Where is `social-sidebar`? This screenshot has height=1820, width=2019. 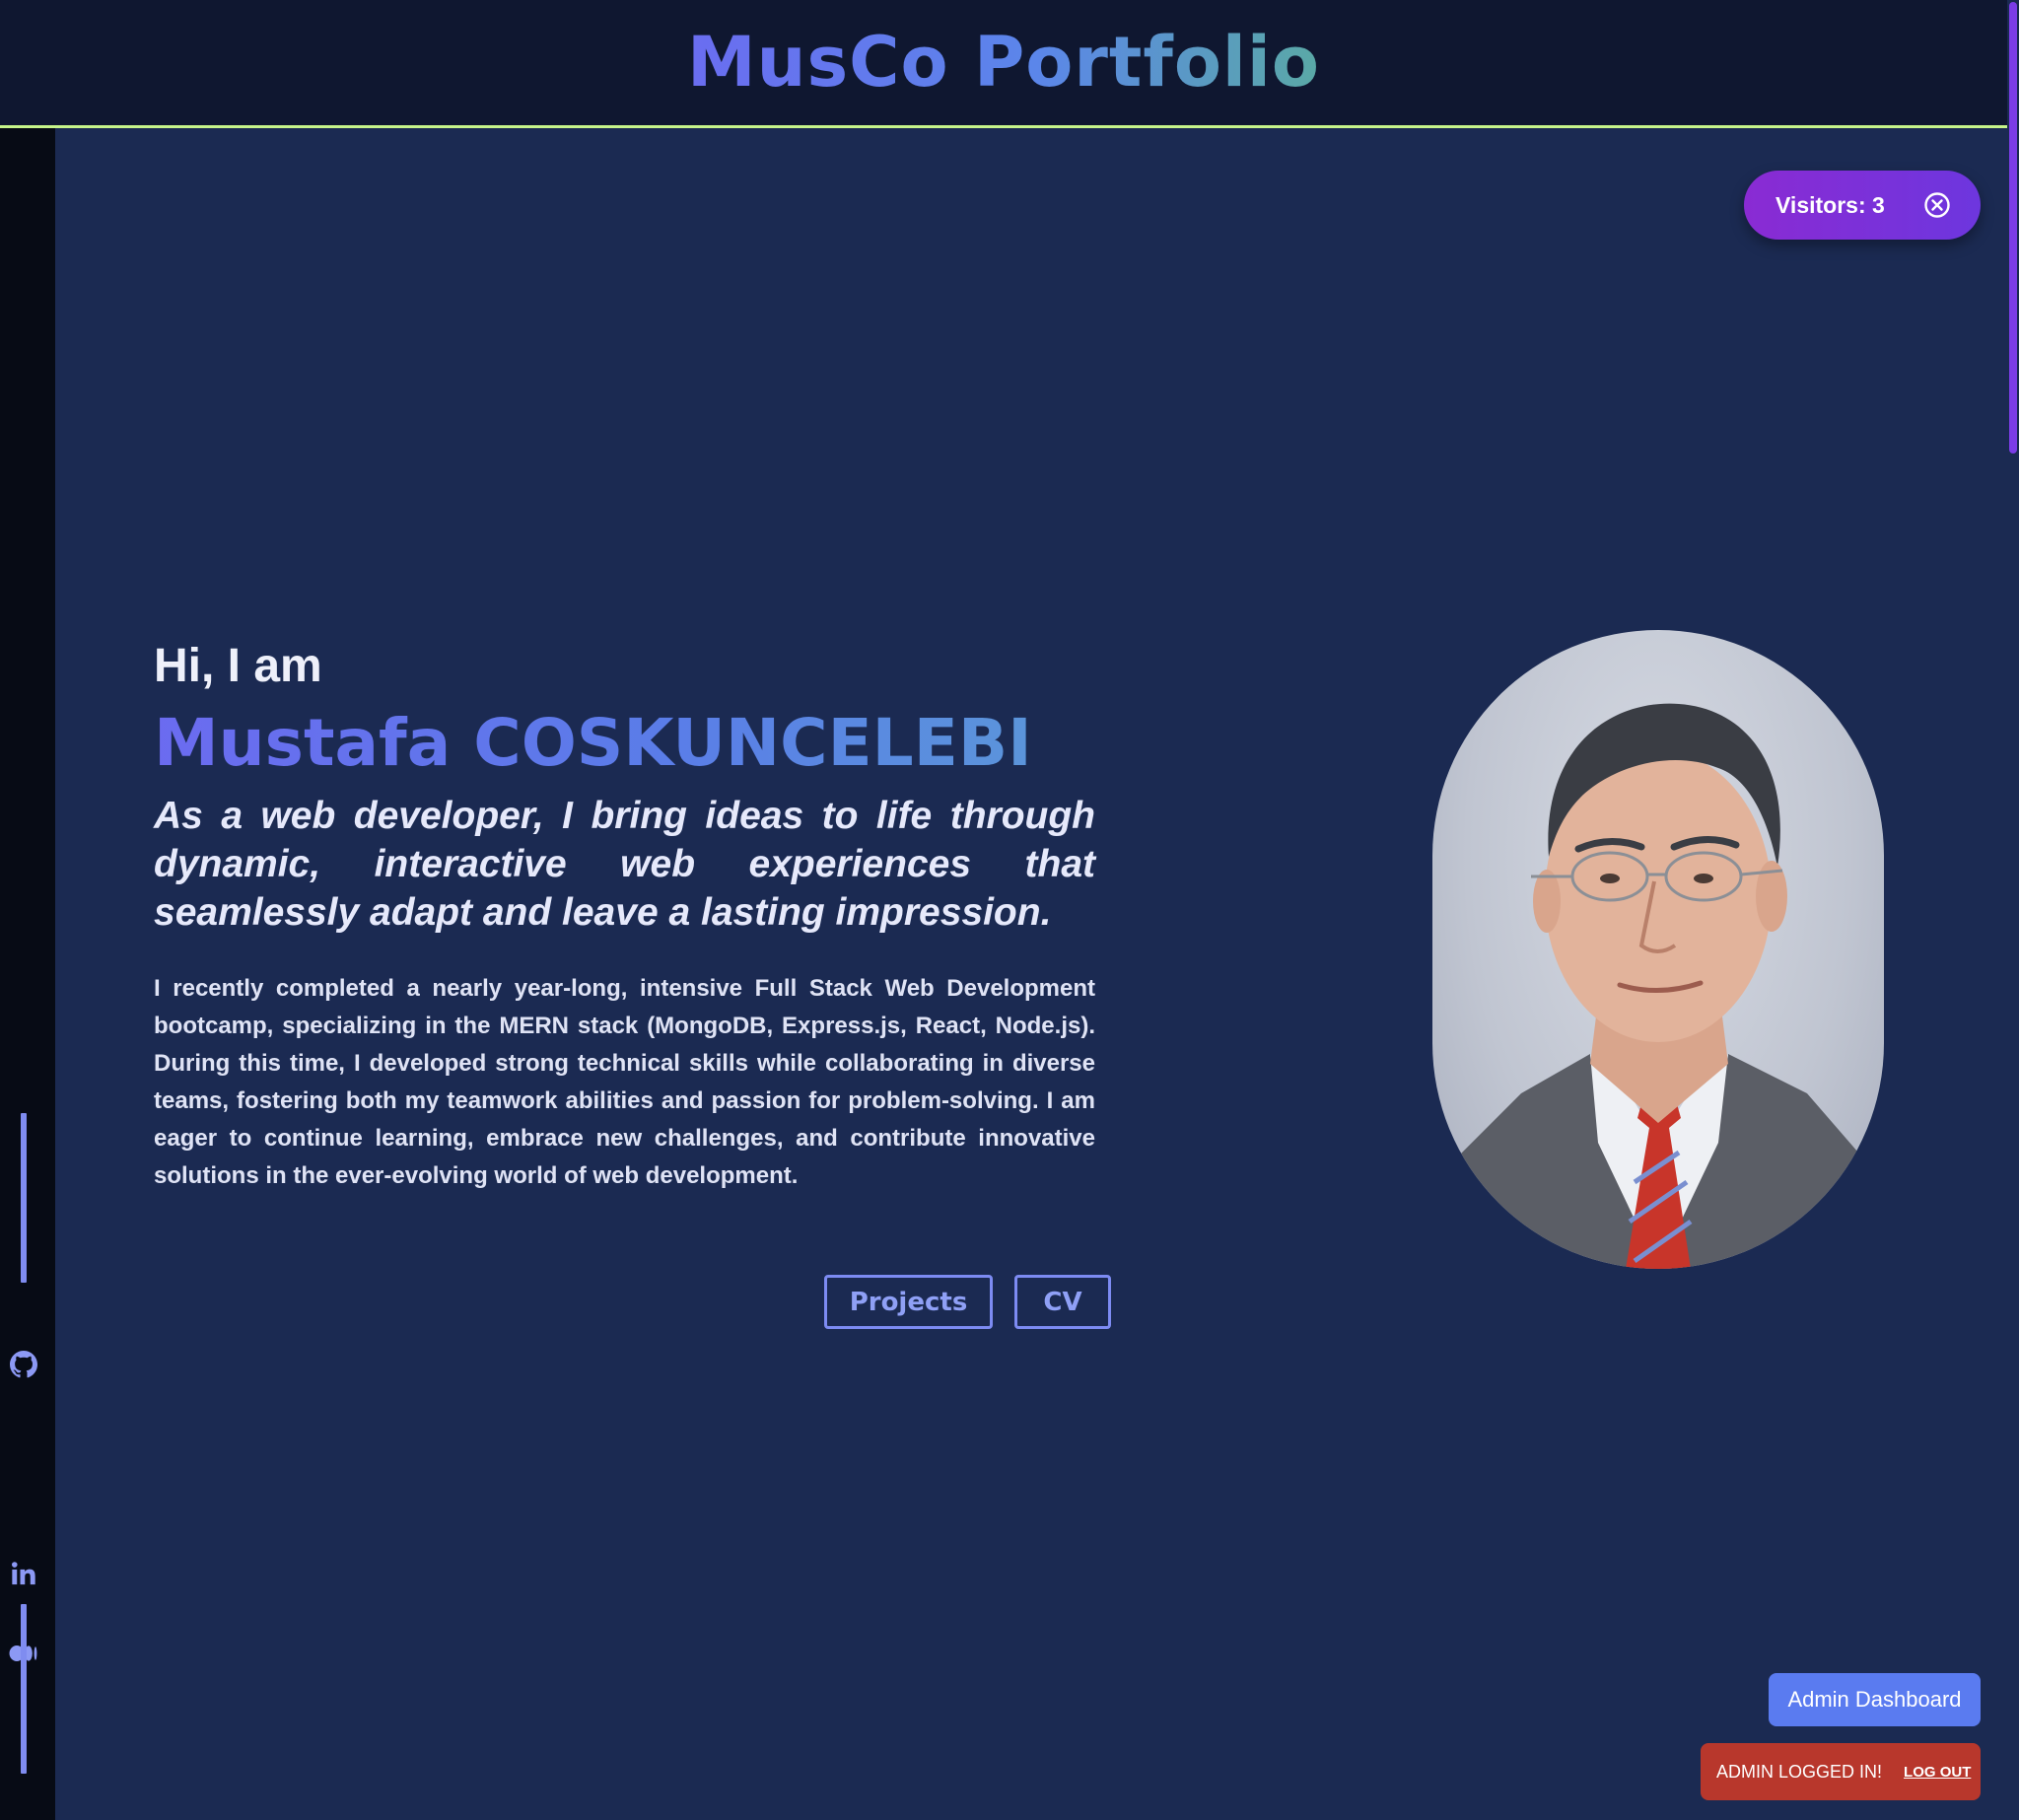
social-sidebar is located at coordinates (27, 974).